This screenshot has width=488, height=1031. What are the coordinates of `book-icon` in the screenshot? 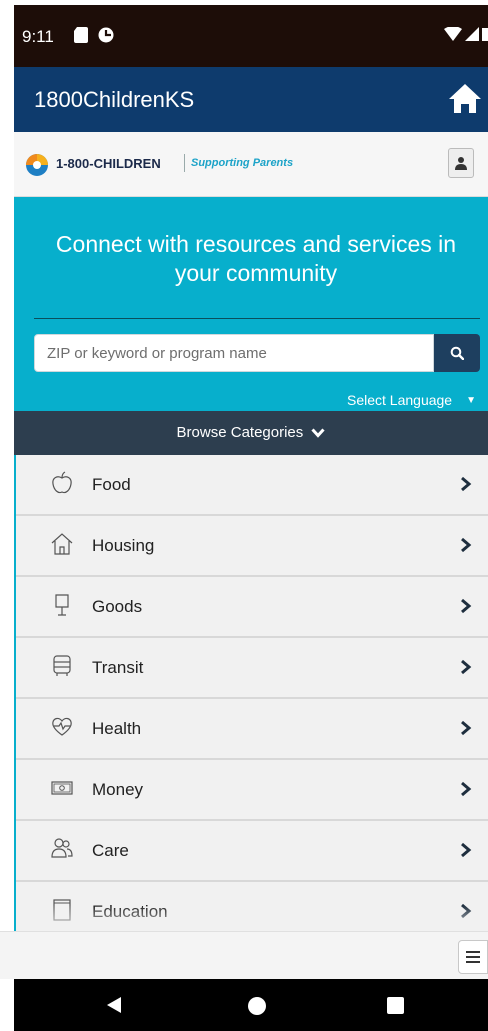 It's located at (62, 910).